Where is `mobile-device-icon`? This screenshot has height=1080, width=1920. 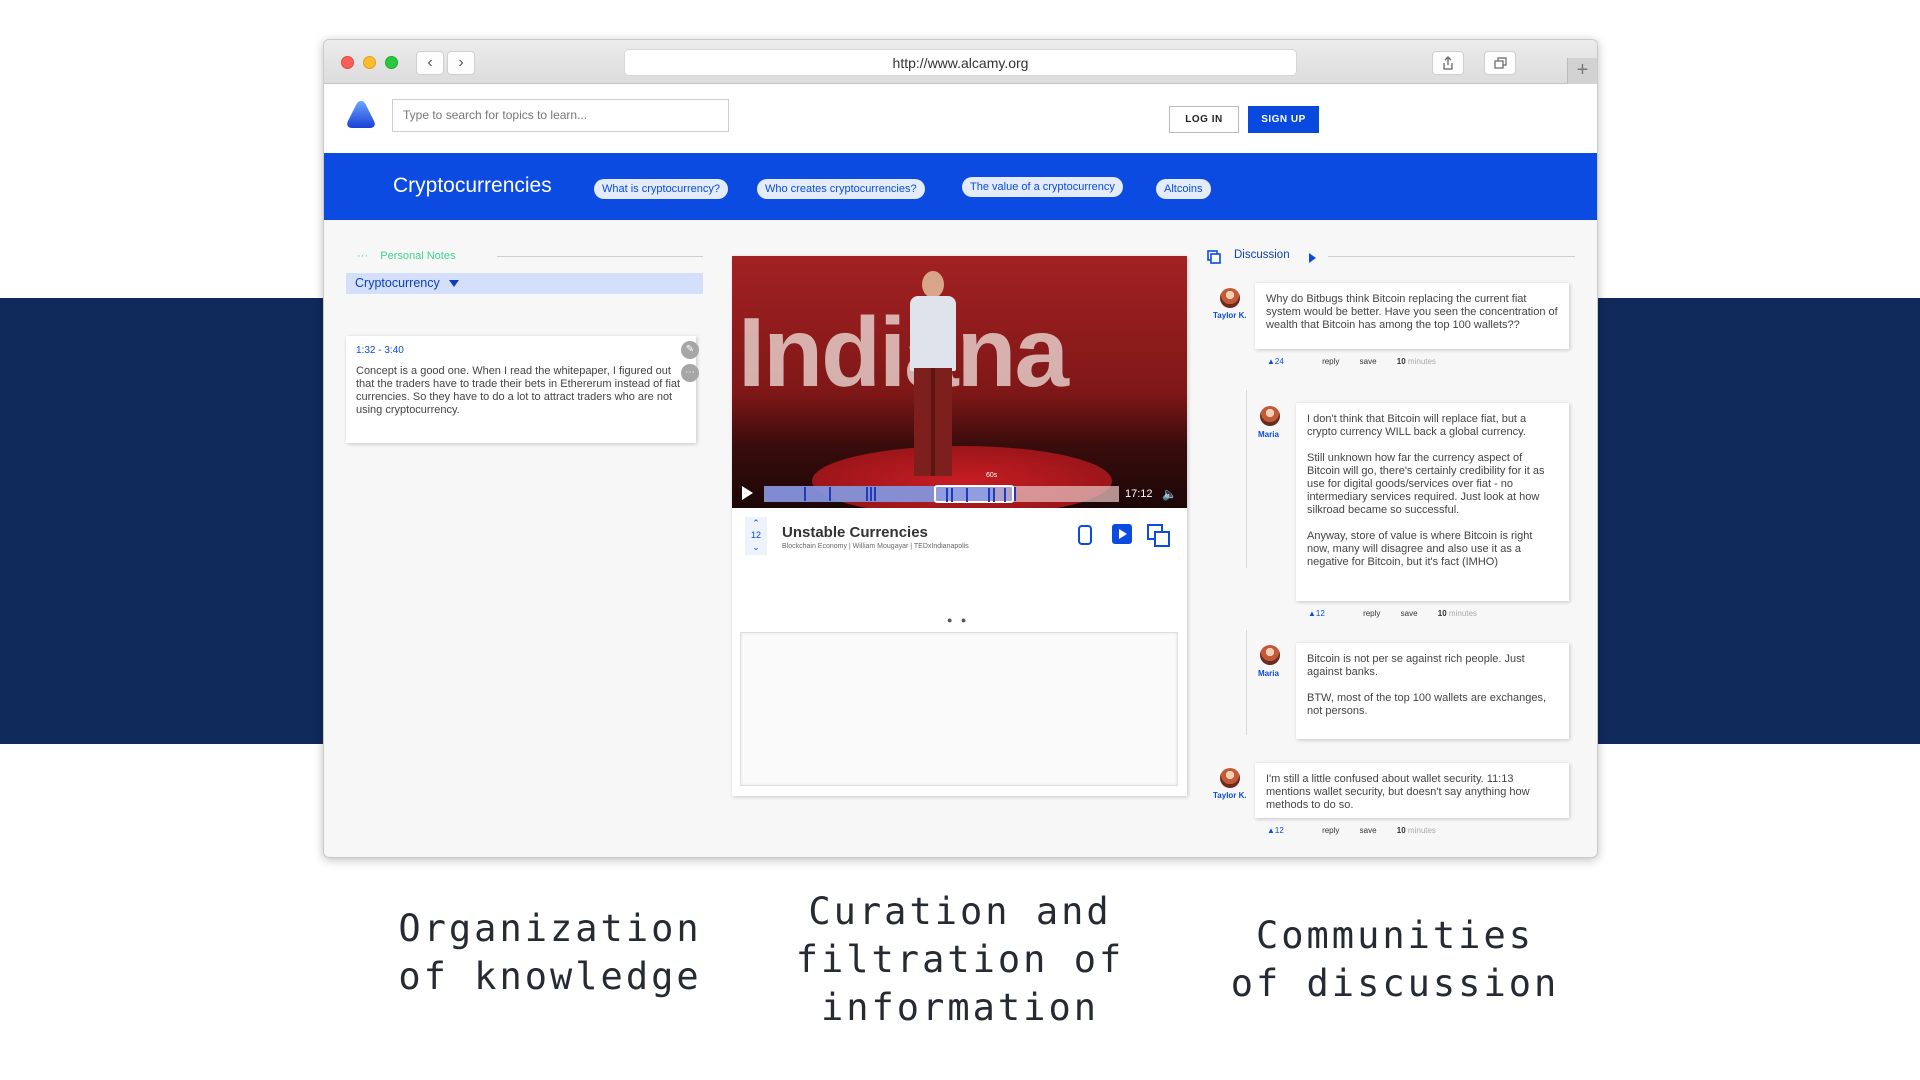 mobile-device-icon is located at coordinates (1085, 535).